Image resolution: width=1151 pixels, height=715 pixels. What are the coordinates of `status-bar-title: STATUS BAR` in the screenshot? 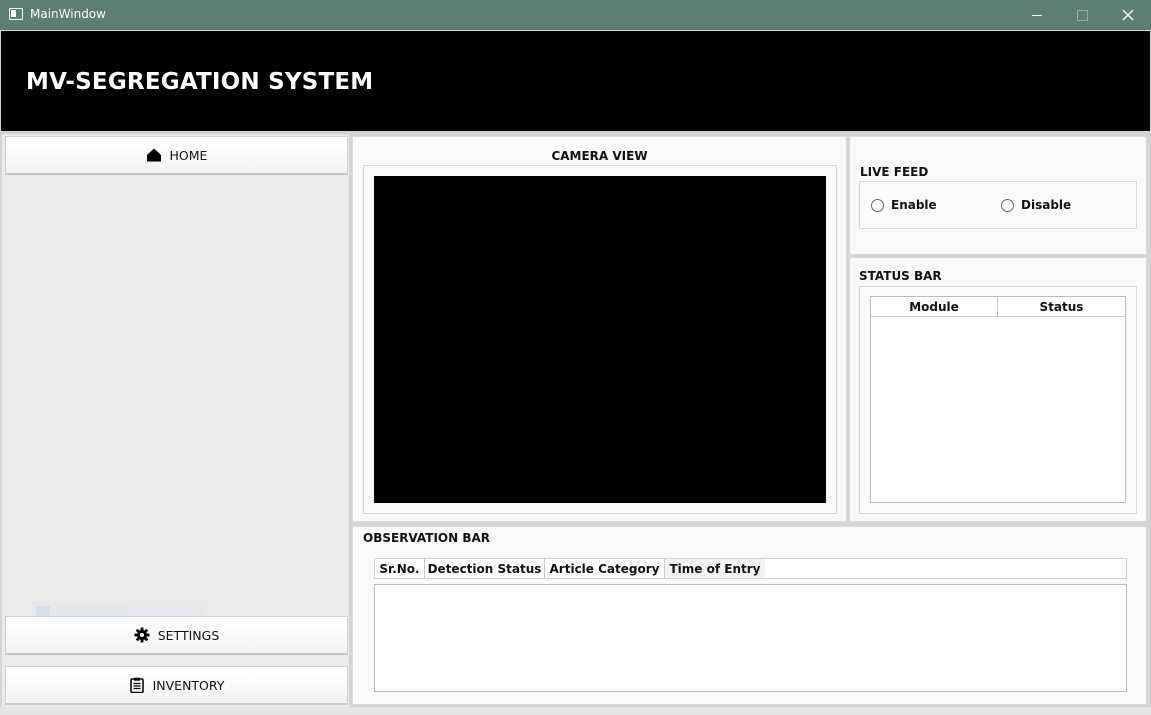 It's located at (900, 276).